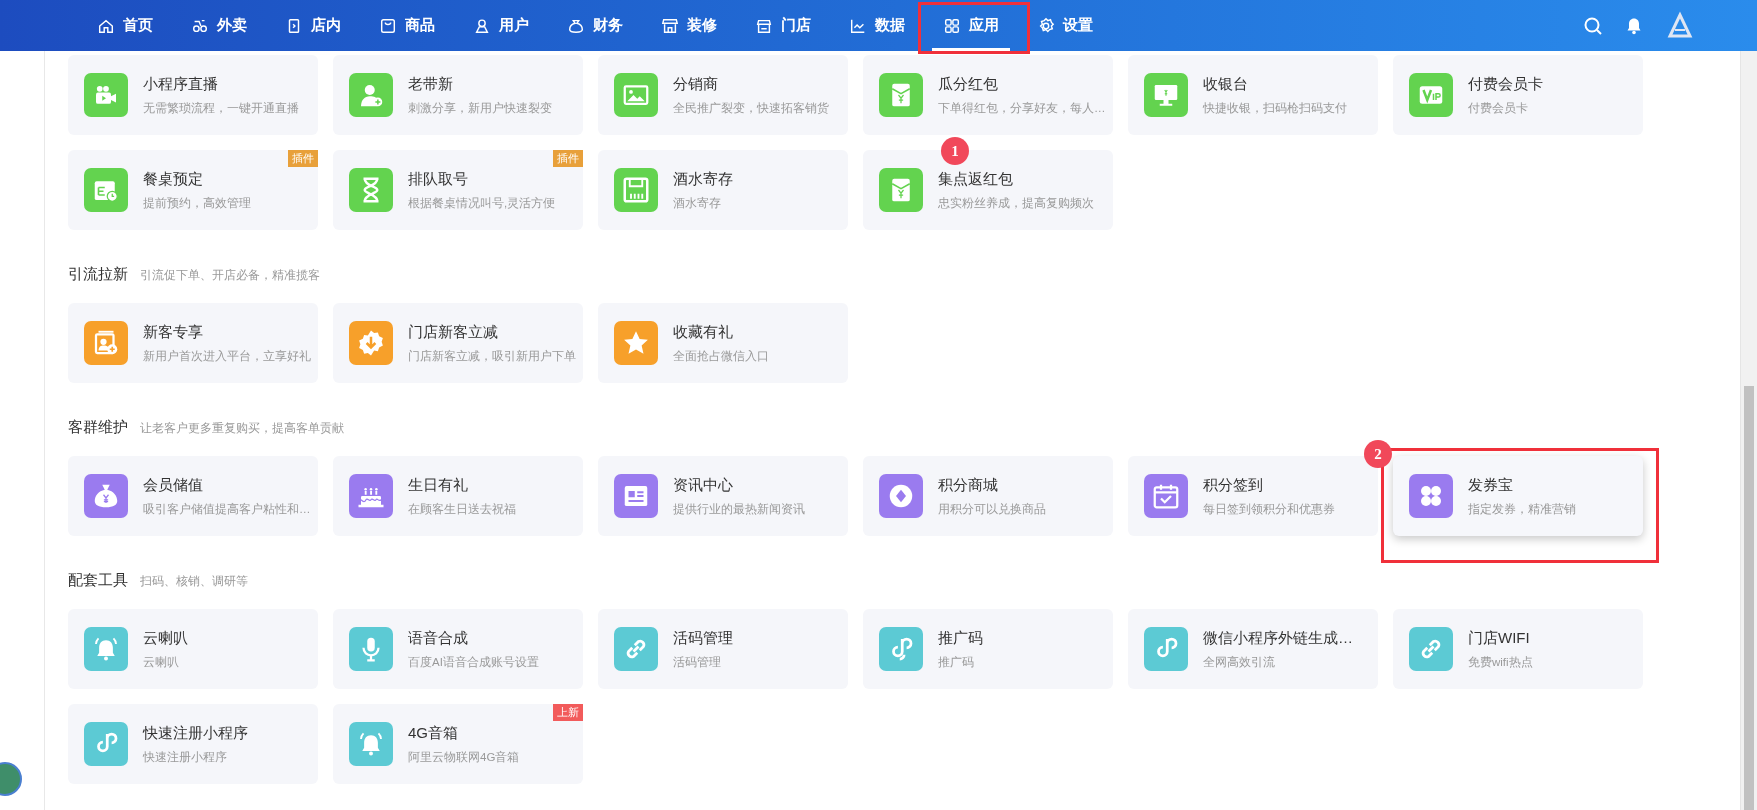 The width and height of the screenshot is (1757, 810). What do you see at coordinates (751, 108) in the screenshot?
I see `app-description: 全民推广裂变，快速拓客销货` at bounding box center [751, 108].